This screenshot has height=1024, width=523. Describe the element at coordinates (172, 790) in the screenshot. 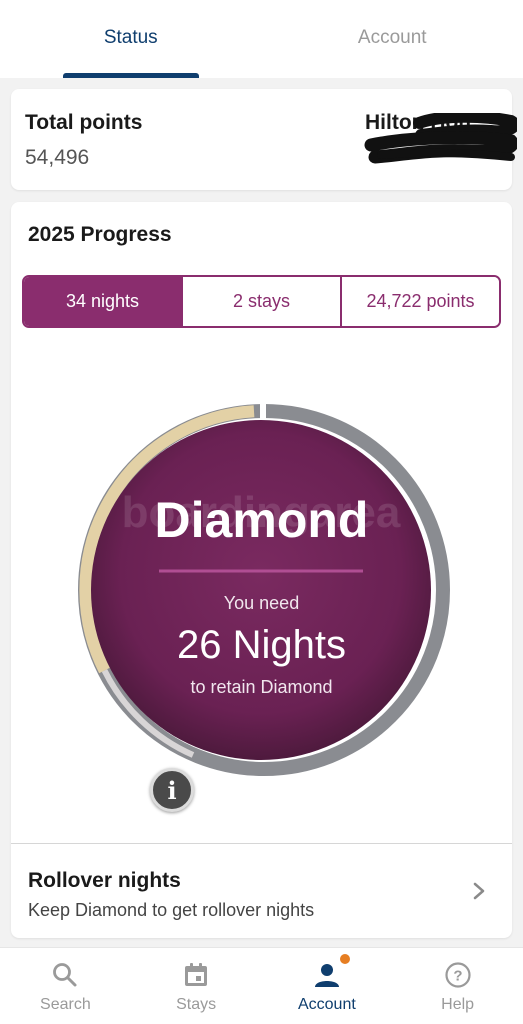

I see `info-icon: i` at that location.